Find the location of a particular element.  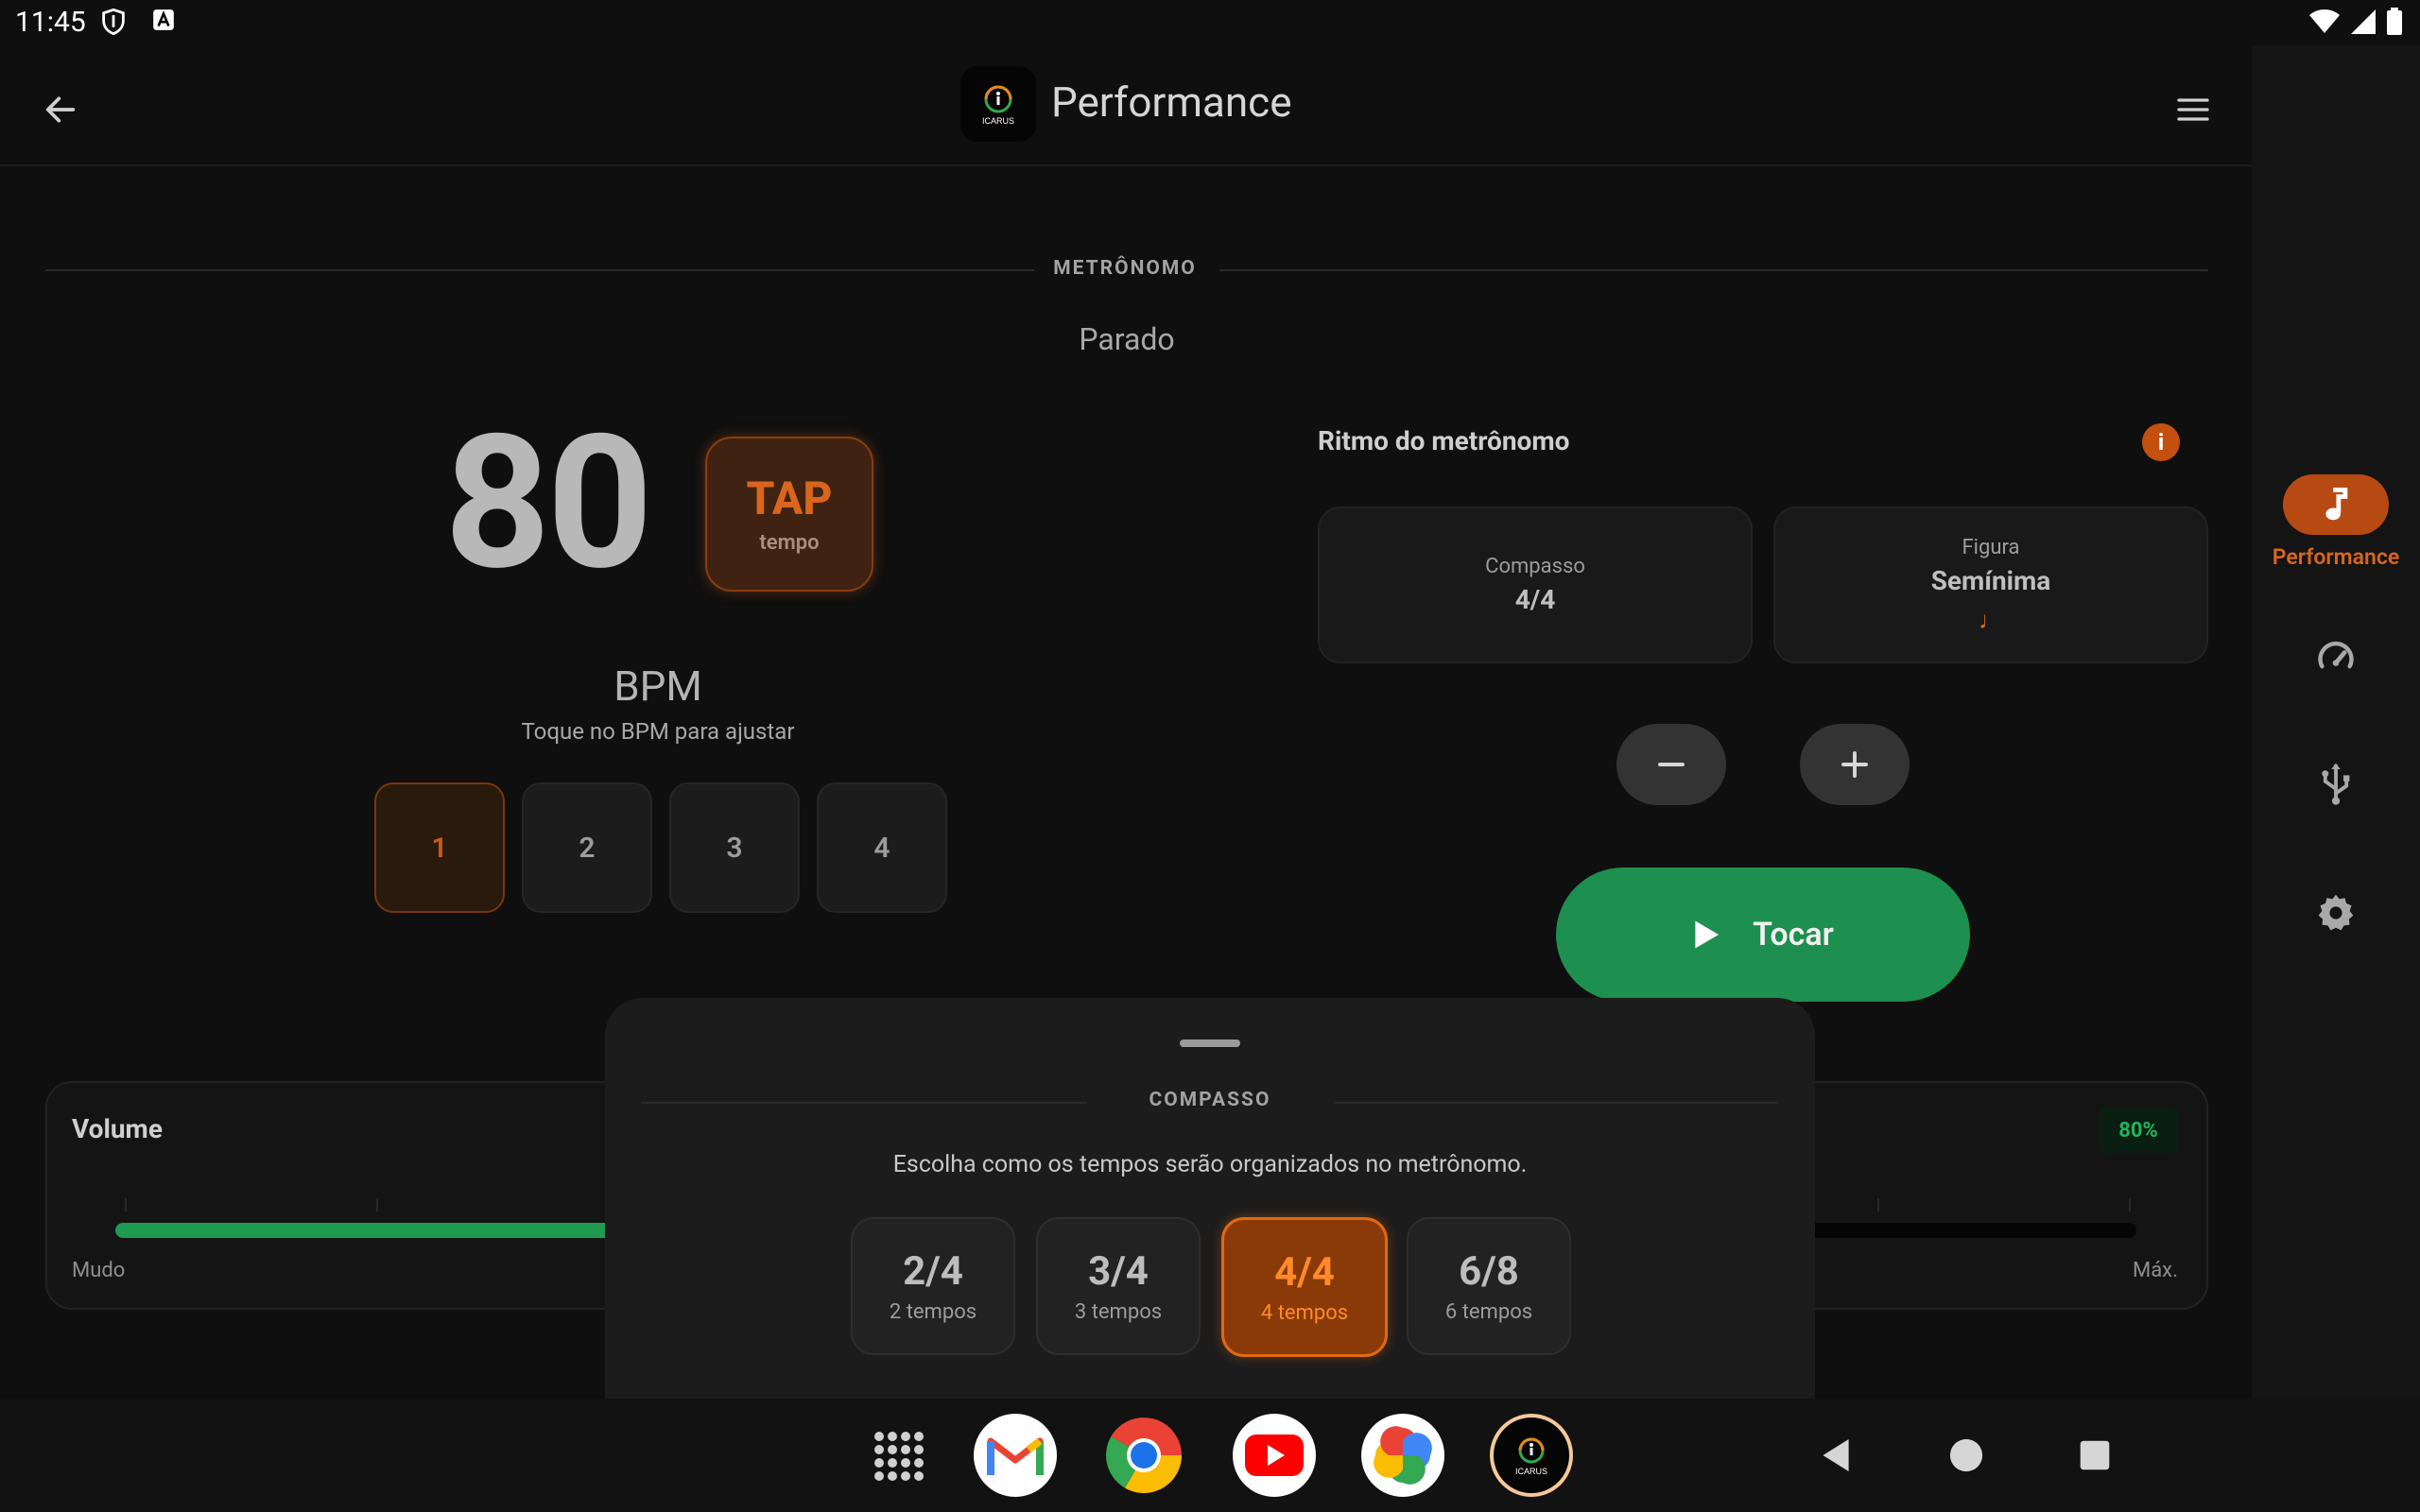

figura-label: Figura is located at coordinates (1991, 547).